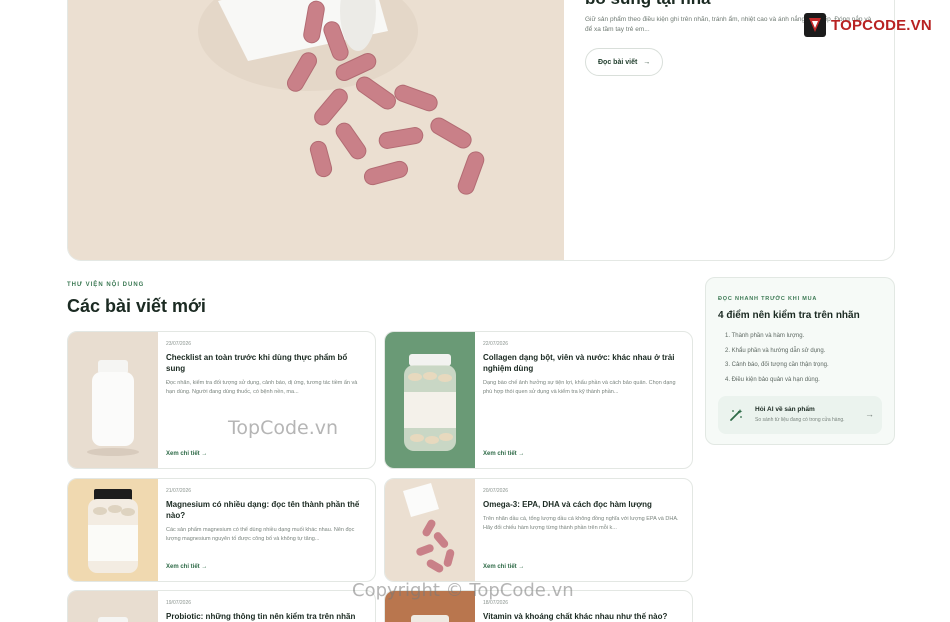  What do you see at coordinates (800, 420) in the screenshot?
I see `ask-ai-subtitle: So sánh từ liệu đang có trong cửa hàng.` at bounding box center [800, 420].